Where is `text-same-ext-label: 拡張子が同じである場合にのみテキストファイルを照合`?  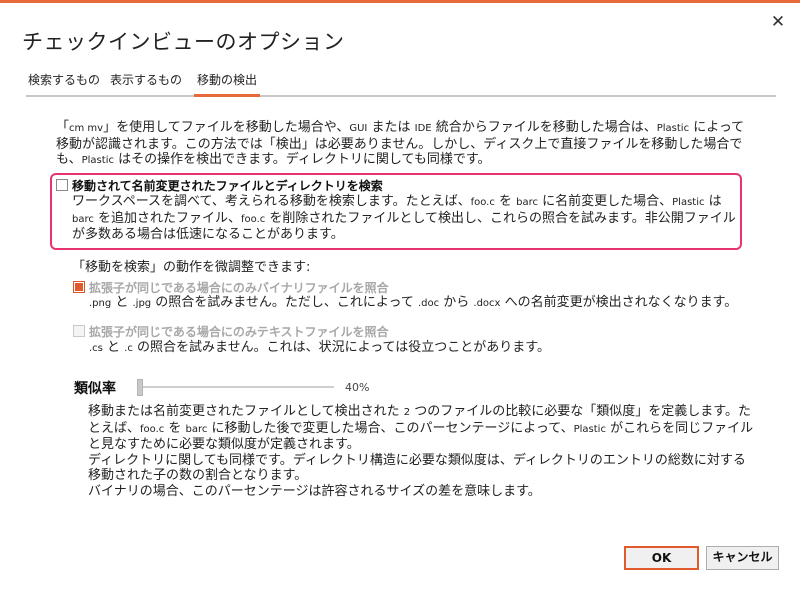
text-same-ext-label: 拡張子が同じである場合にのみテキストファイルを照合 is located at coordinates (239, 331).